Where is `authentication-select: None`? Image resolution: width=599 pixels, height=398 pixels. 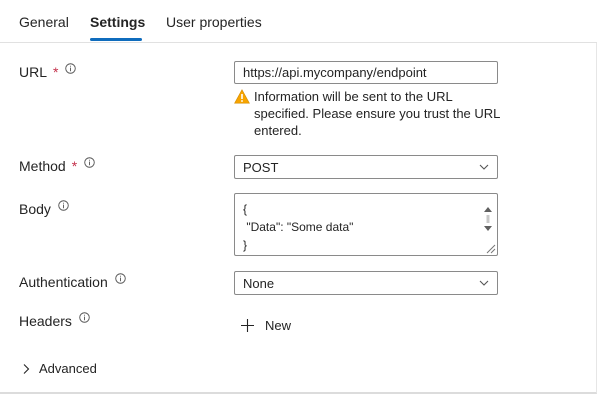
authentication-select: None is located at coordinates (366, 283).